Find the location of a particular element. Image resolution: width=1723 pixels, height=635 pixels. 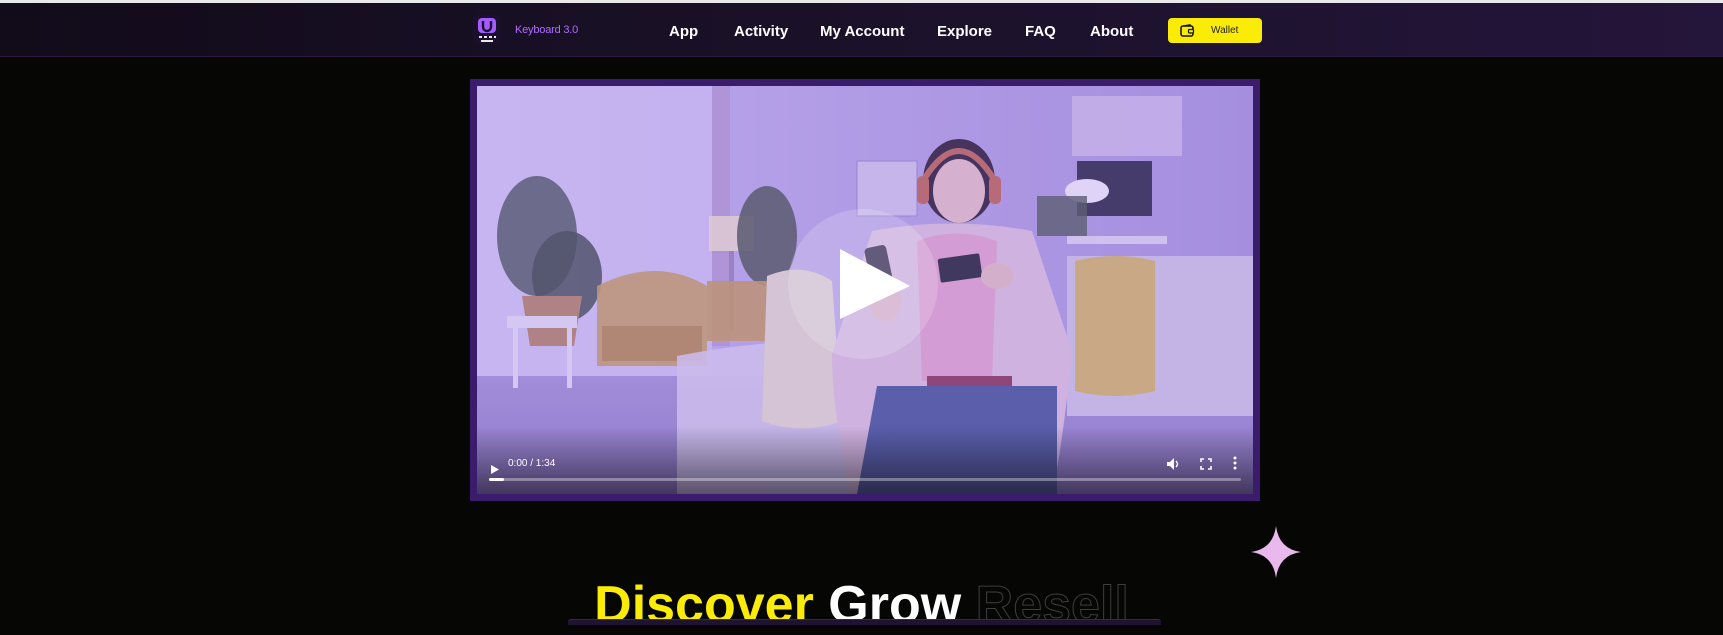

video-controls-bar is located at coordinates (865, 460).